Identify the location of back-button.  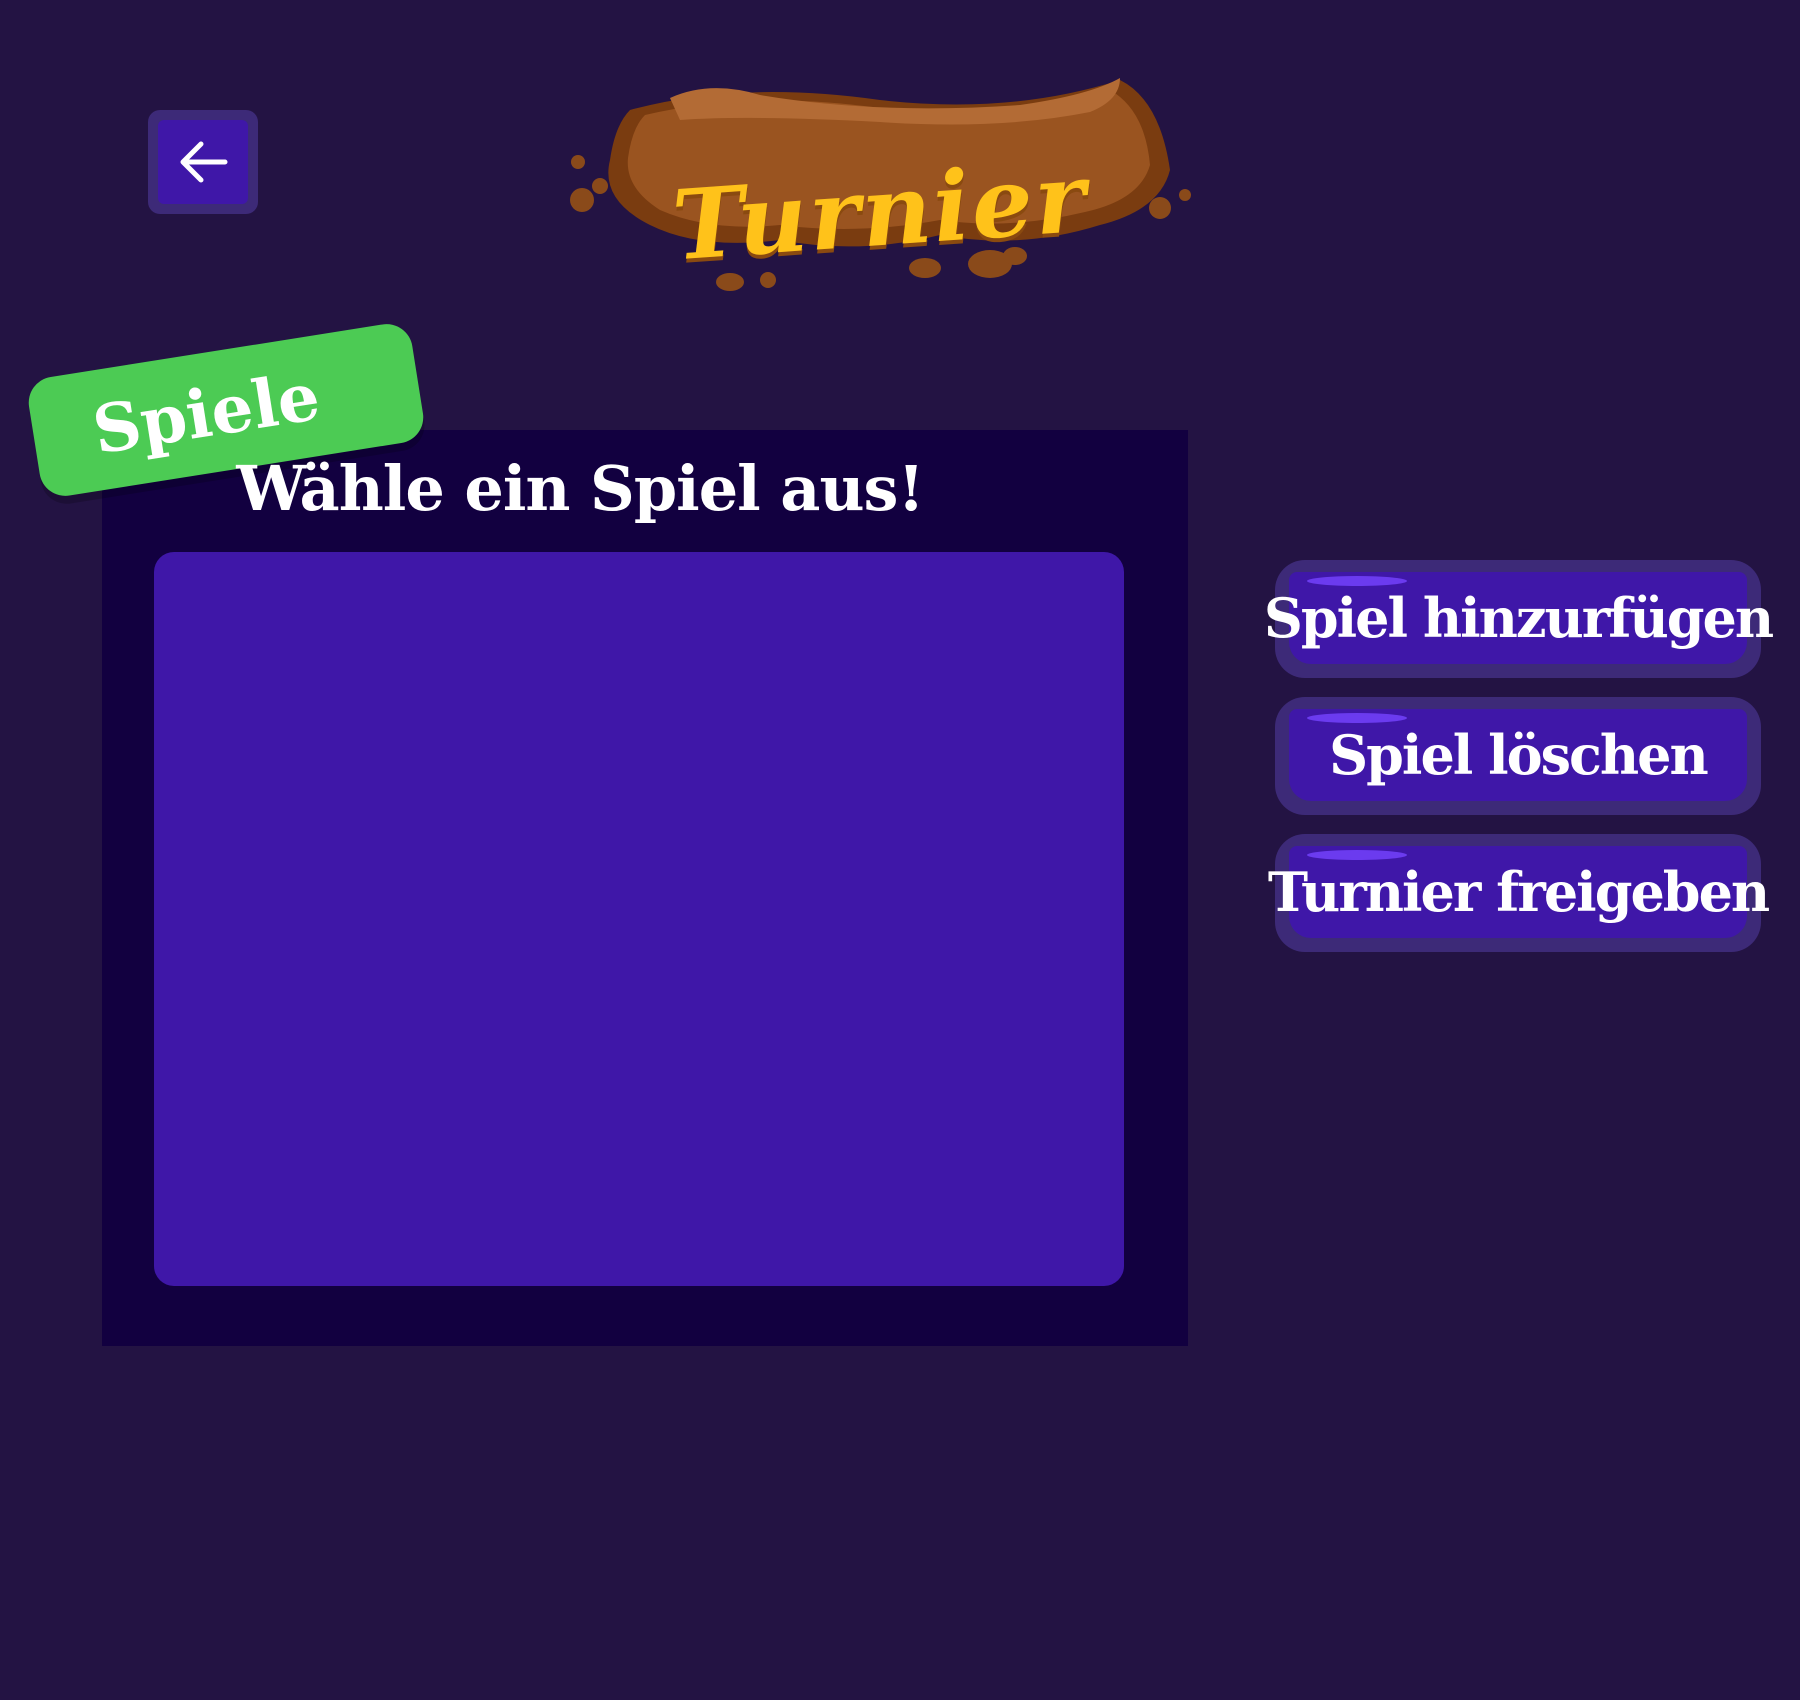
(203, 162).